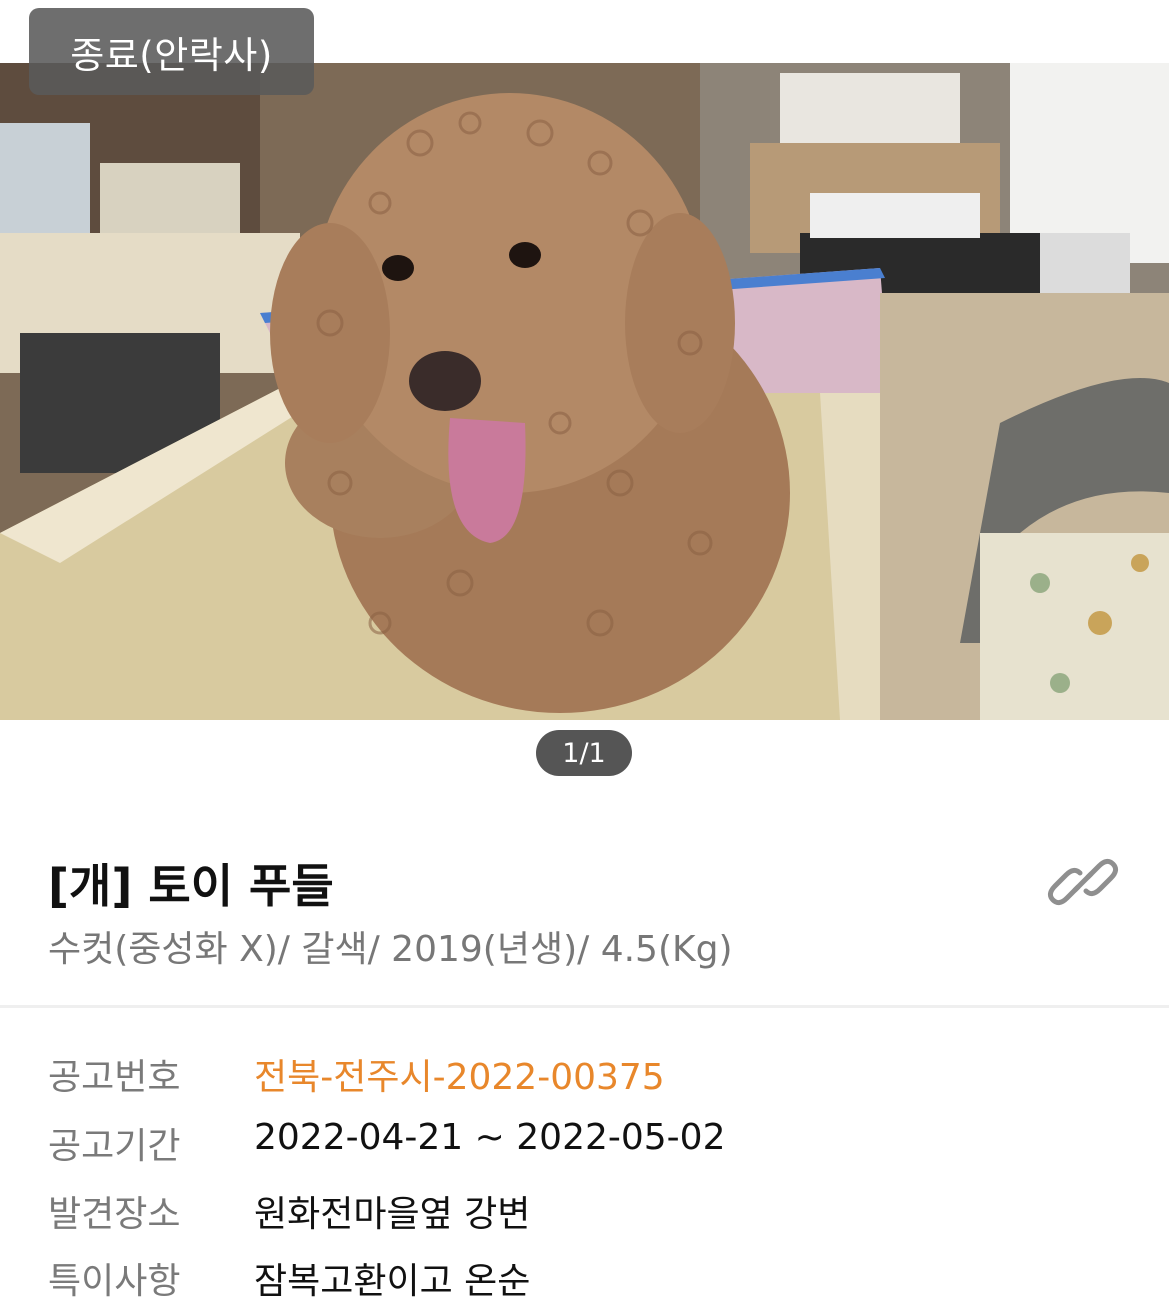 This screenshot has width=1169, height=1305. Describe the element at coordinates (390, 949) in the screenshot. I see `animal-subtitle: 수컷(중성화 X)/ 갈색/ 2019(년생)/ 4.5(Kg)` at that location.